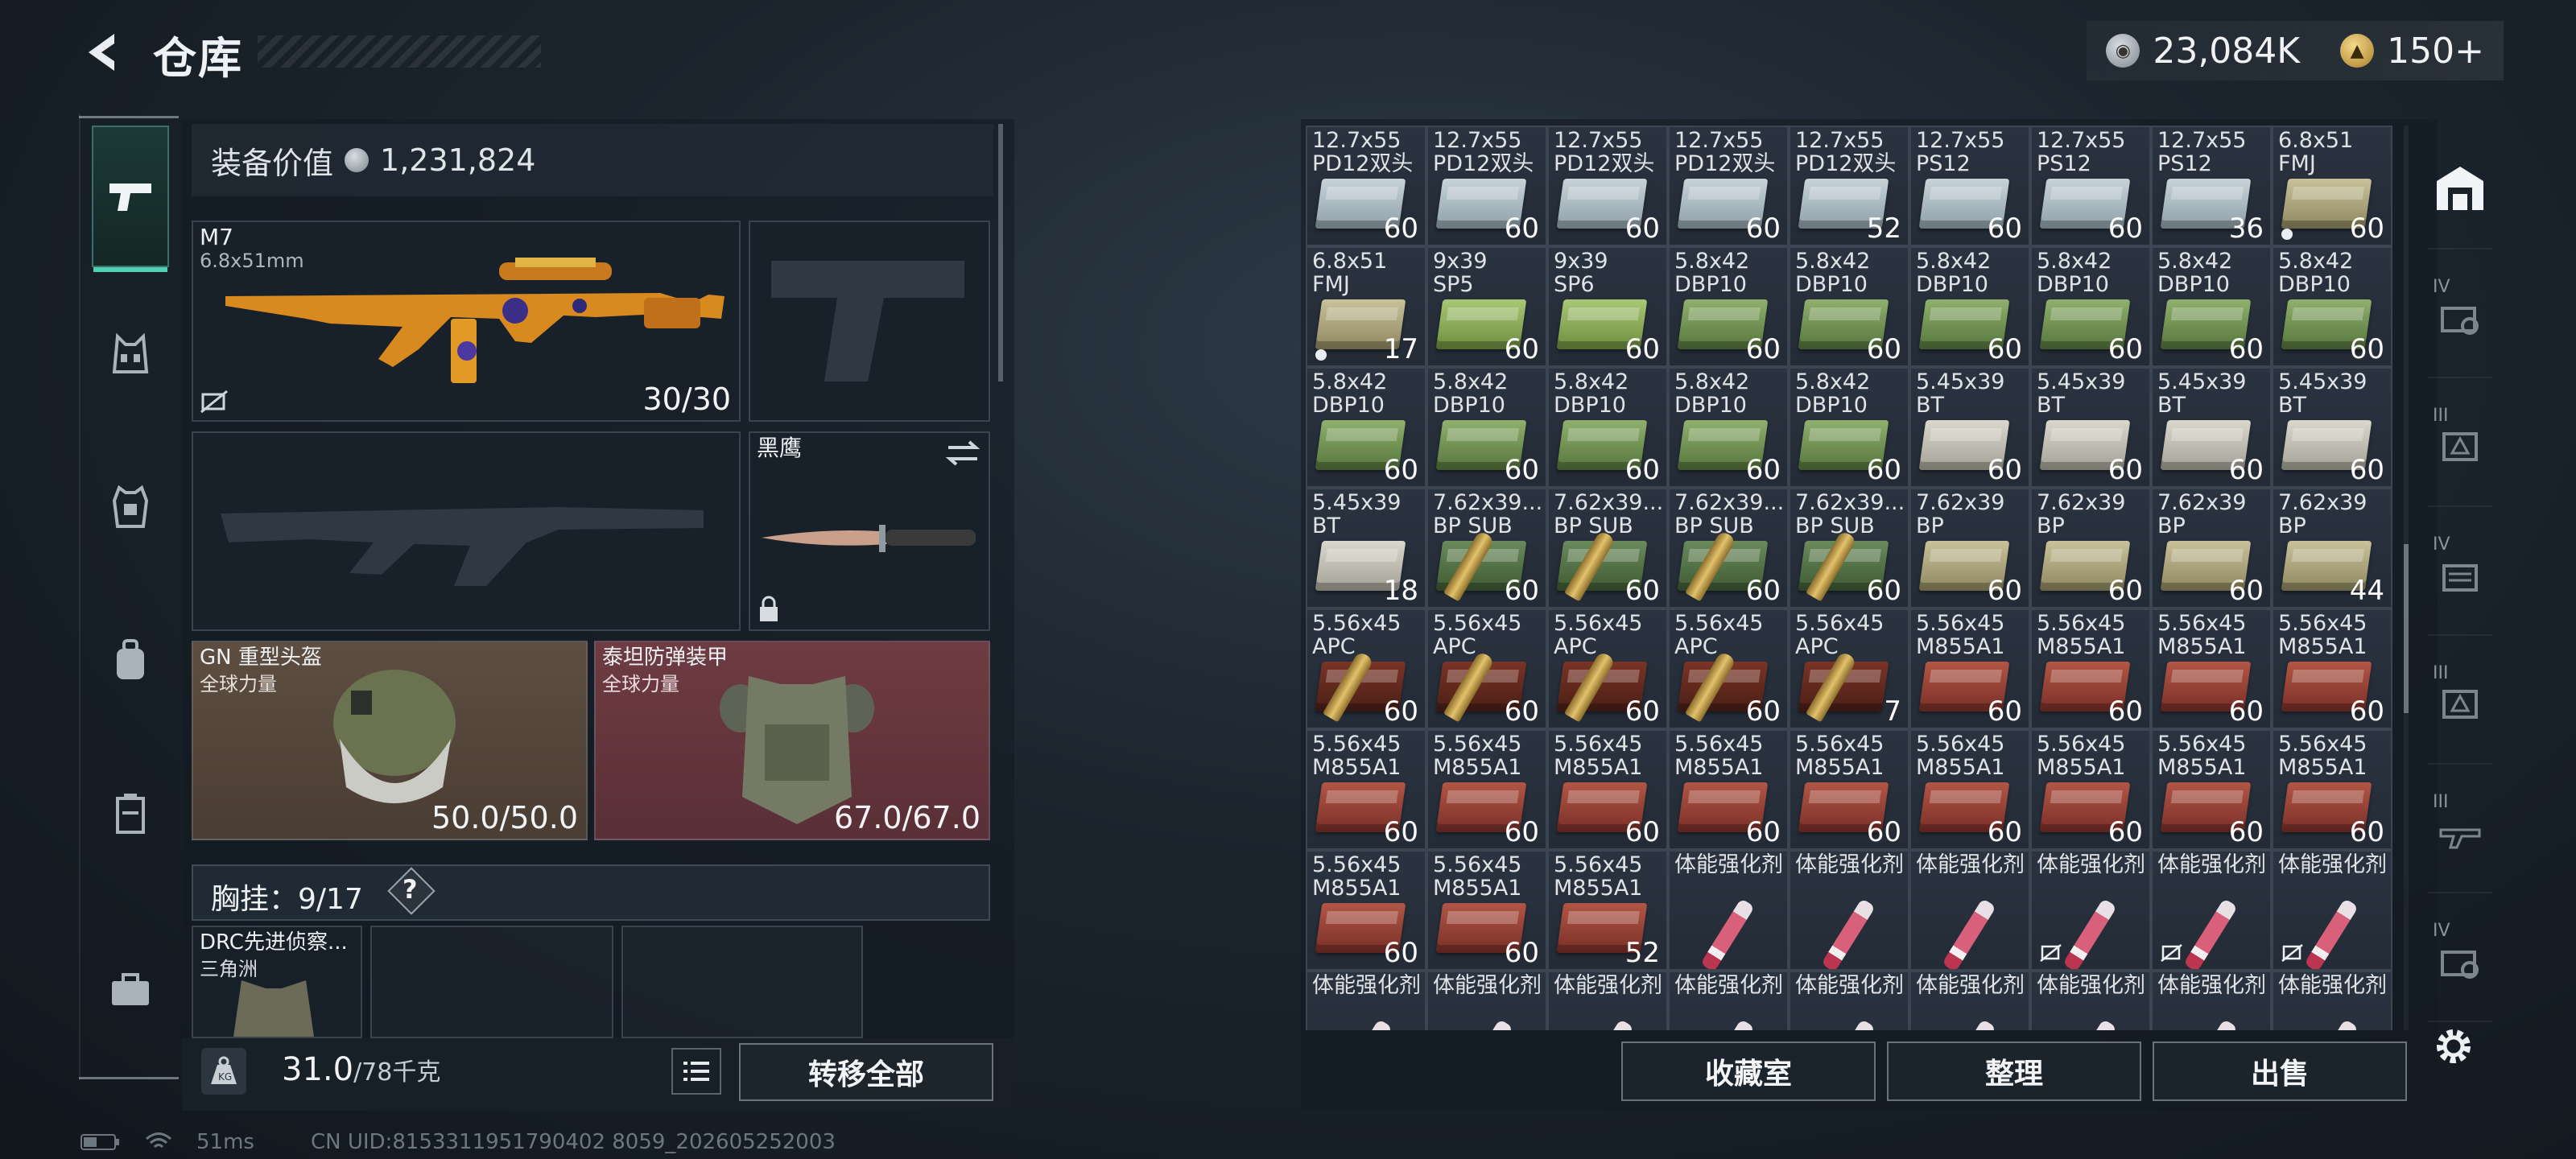 This screenshot has width=2576, height=1159. What do you see at coordinates (2460, 446) in the screenshot?
I see `tab-storage-2: III` at bounding box center [2460, 446].